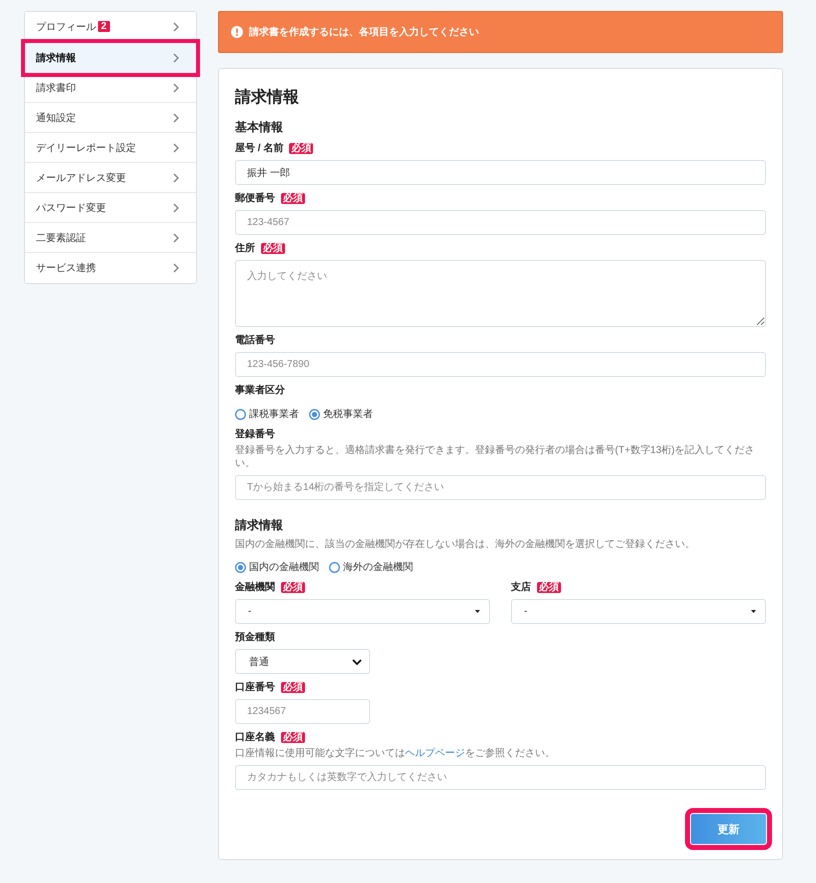 The height and width of the screenshot is (883, 816). Describe the element at coordinates (357, 661) in the screenshot. I see `chevron-down-icon` at that location.